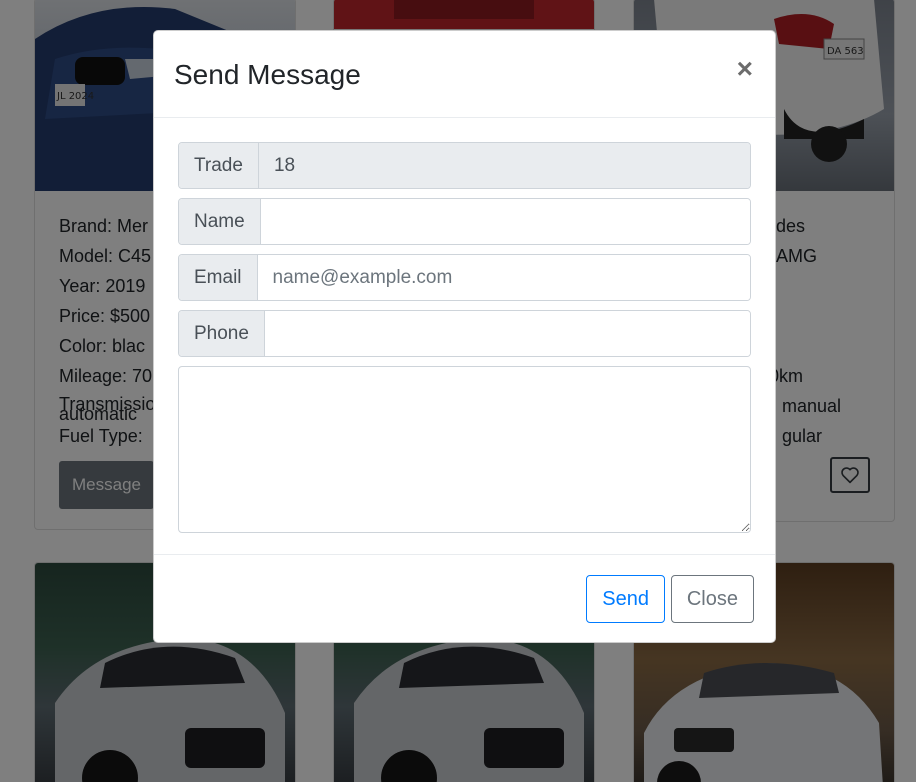 This screenshot has width=916, height=782. Describe the element at coordinates (745, 69) in the screenshot. I see `close-icon: ×` at that location.